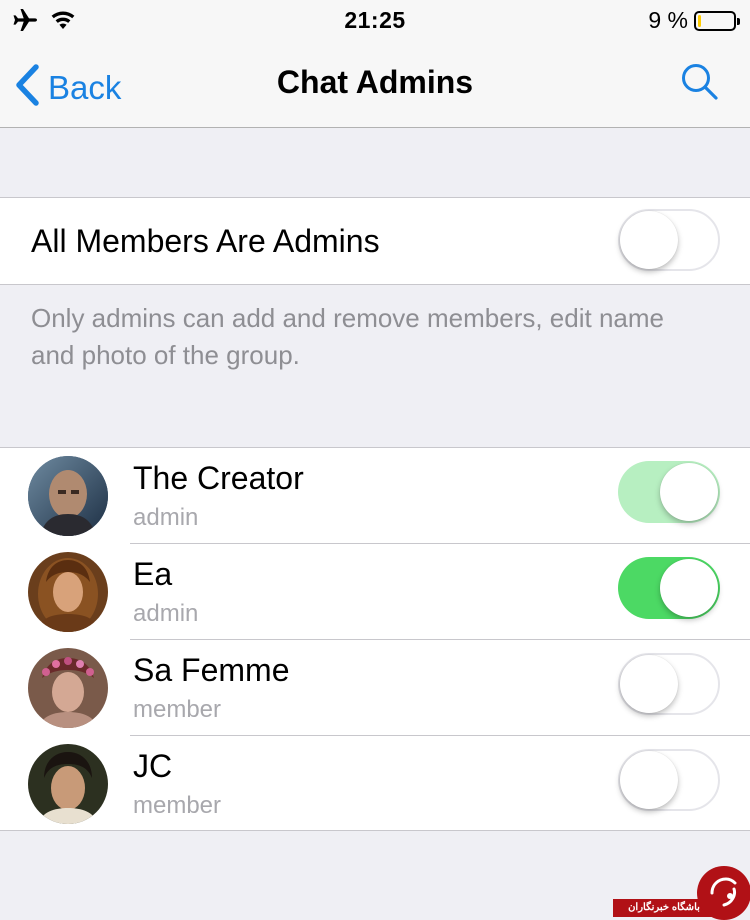 The image size is (750, 920). What do you see at coordinates (218, 478) in the screenshot?
I see `member-name: The Creator` at bounding box center [218, 478].